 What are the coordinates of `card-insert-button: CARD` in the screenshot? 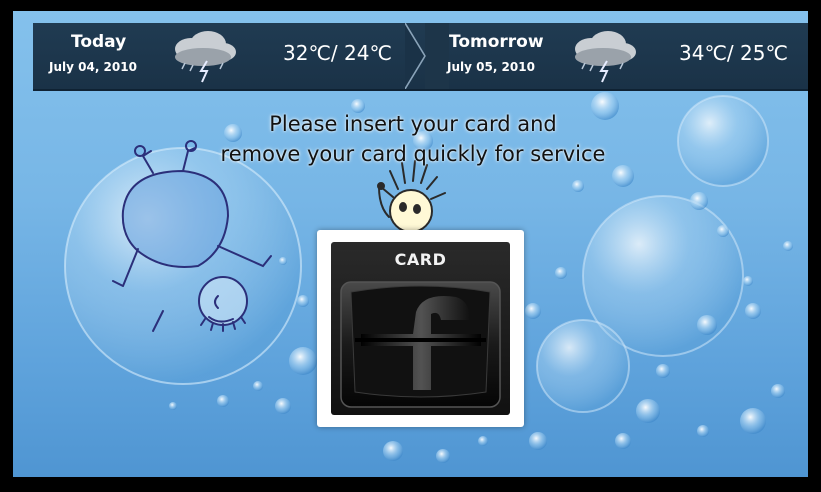 It's located at (420, 328).